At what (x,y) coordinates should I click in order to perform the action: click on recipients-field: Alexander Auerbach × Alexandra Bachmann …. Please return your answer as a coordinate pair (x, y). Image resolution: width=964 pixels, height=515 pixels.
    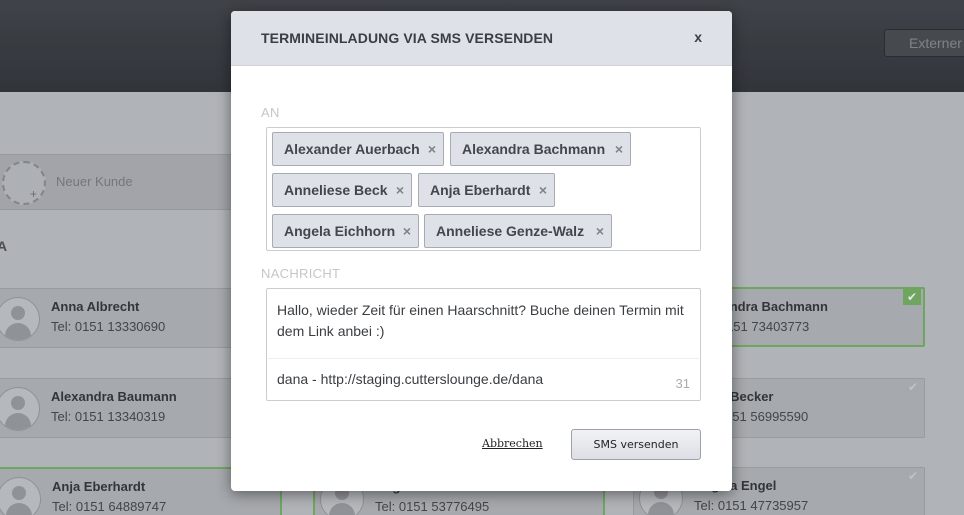
    Looking at the image, I should click on (483, 189).